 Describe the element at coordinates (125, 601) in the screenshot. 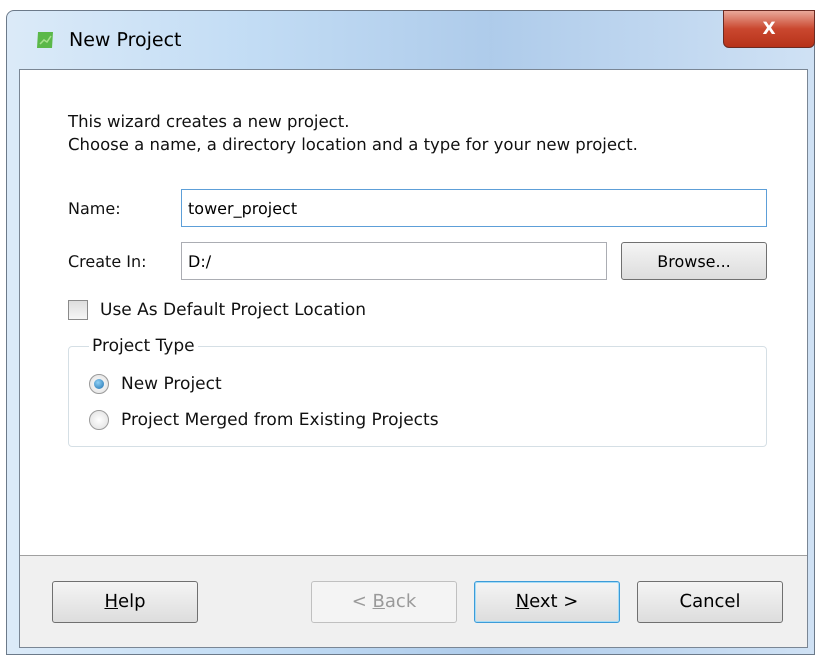

I see `dialog-button: Help` at that location.